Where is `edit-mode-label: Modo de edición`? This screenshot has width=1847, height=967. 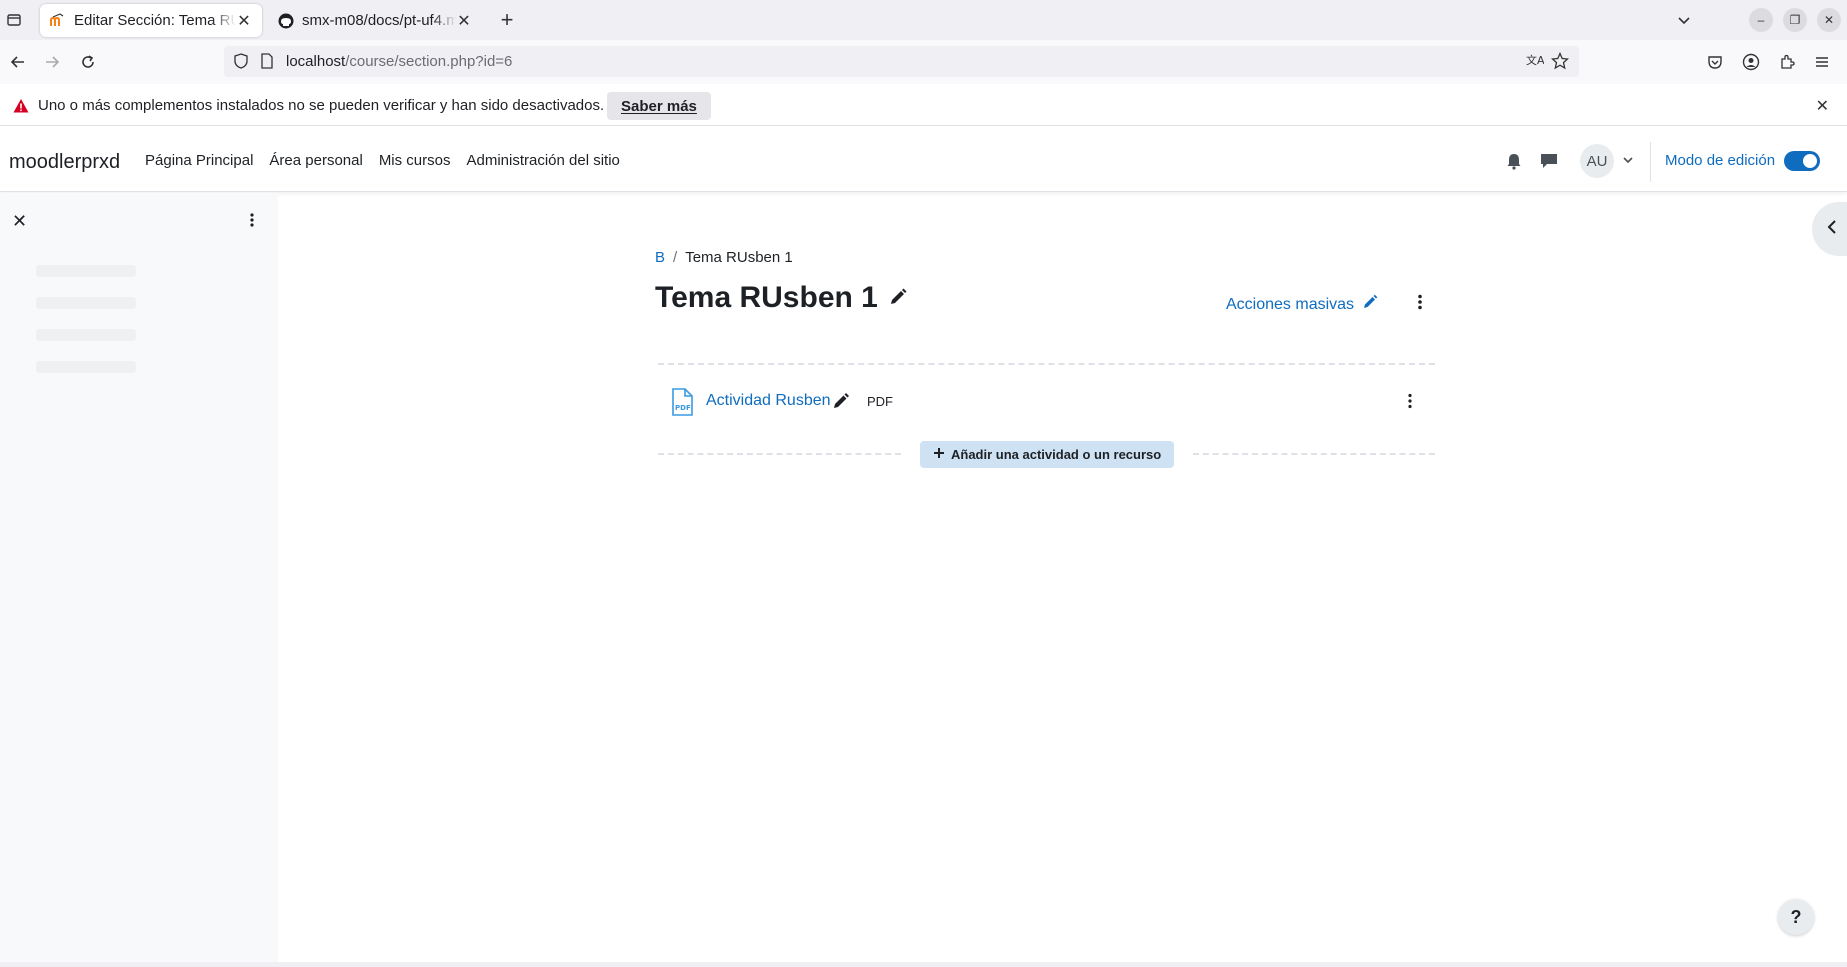
edit-mode-label: Modo de edición is located at coordinates (1720, 160).